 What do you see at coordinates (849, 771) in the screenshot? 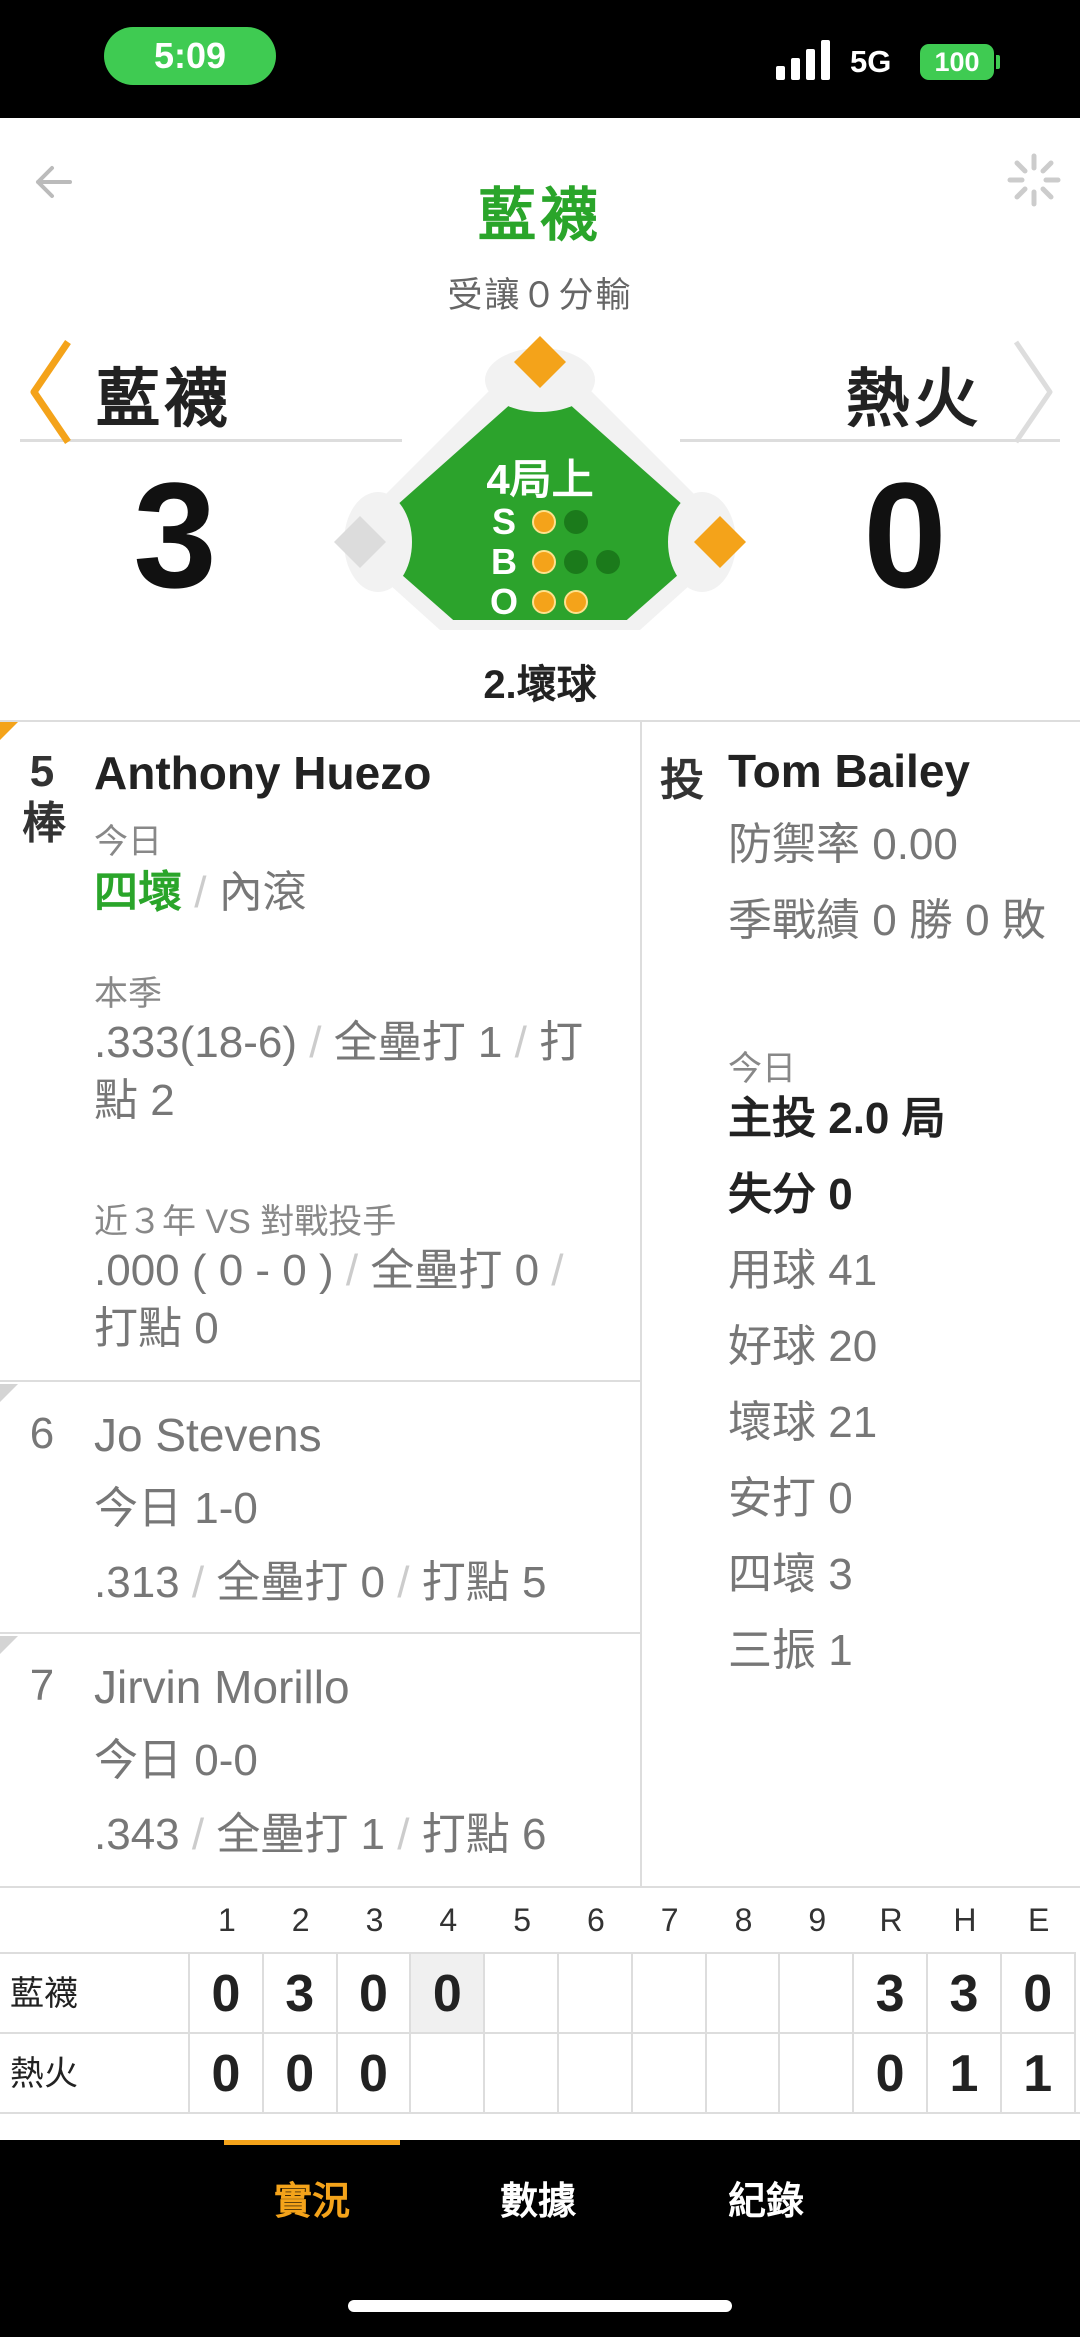
I see `pitcher-name: Tom Bailey` at bounding box center [849, 771].